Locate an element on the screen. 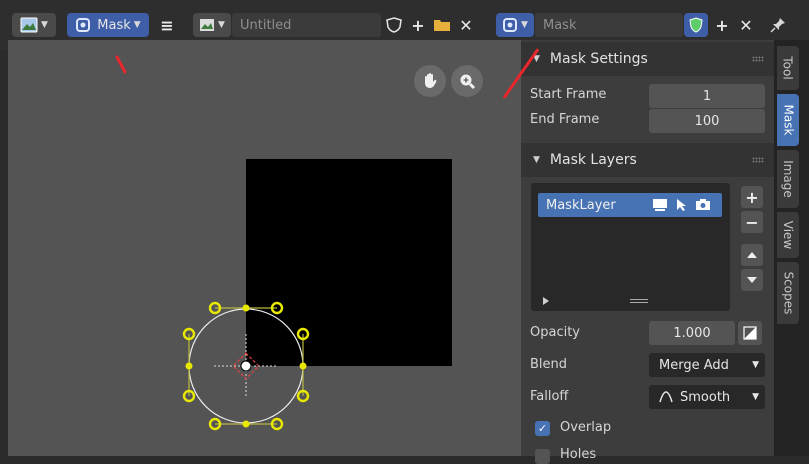 The width and height of the screenshot is (809, 464). layer-name: MaskLayer is located at coordinates (581, 205).